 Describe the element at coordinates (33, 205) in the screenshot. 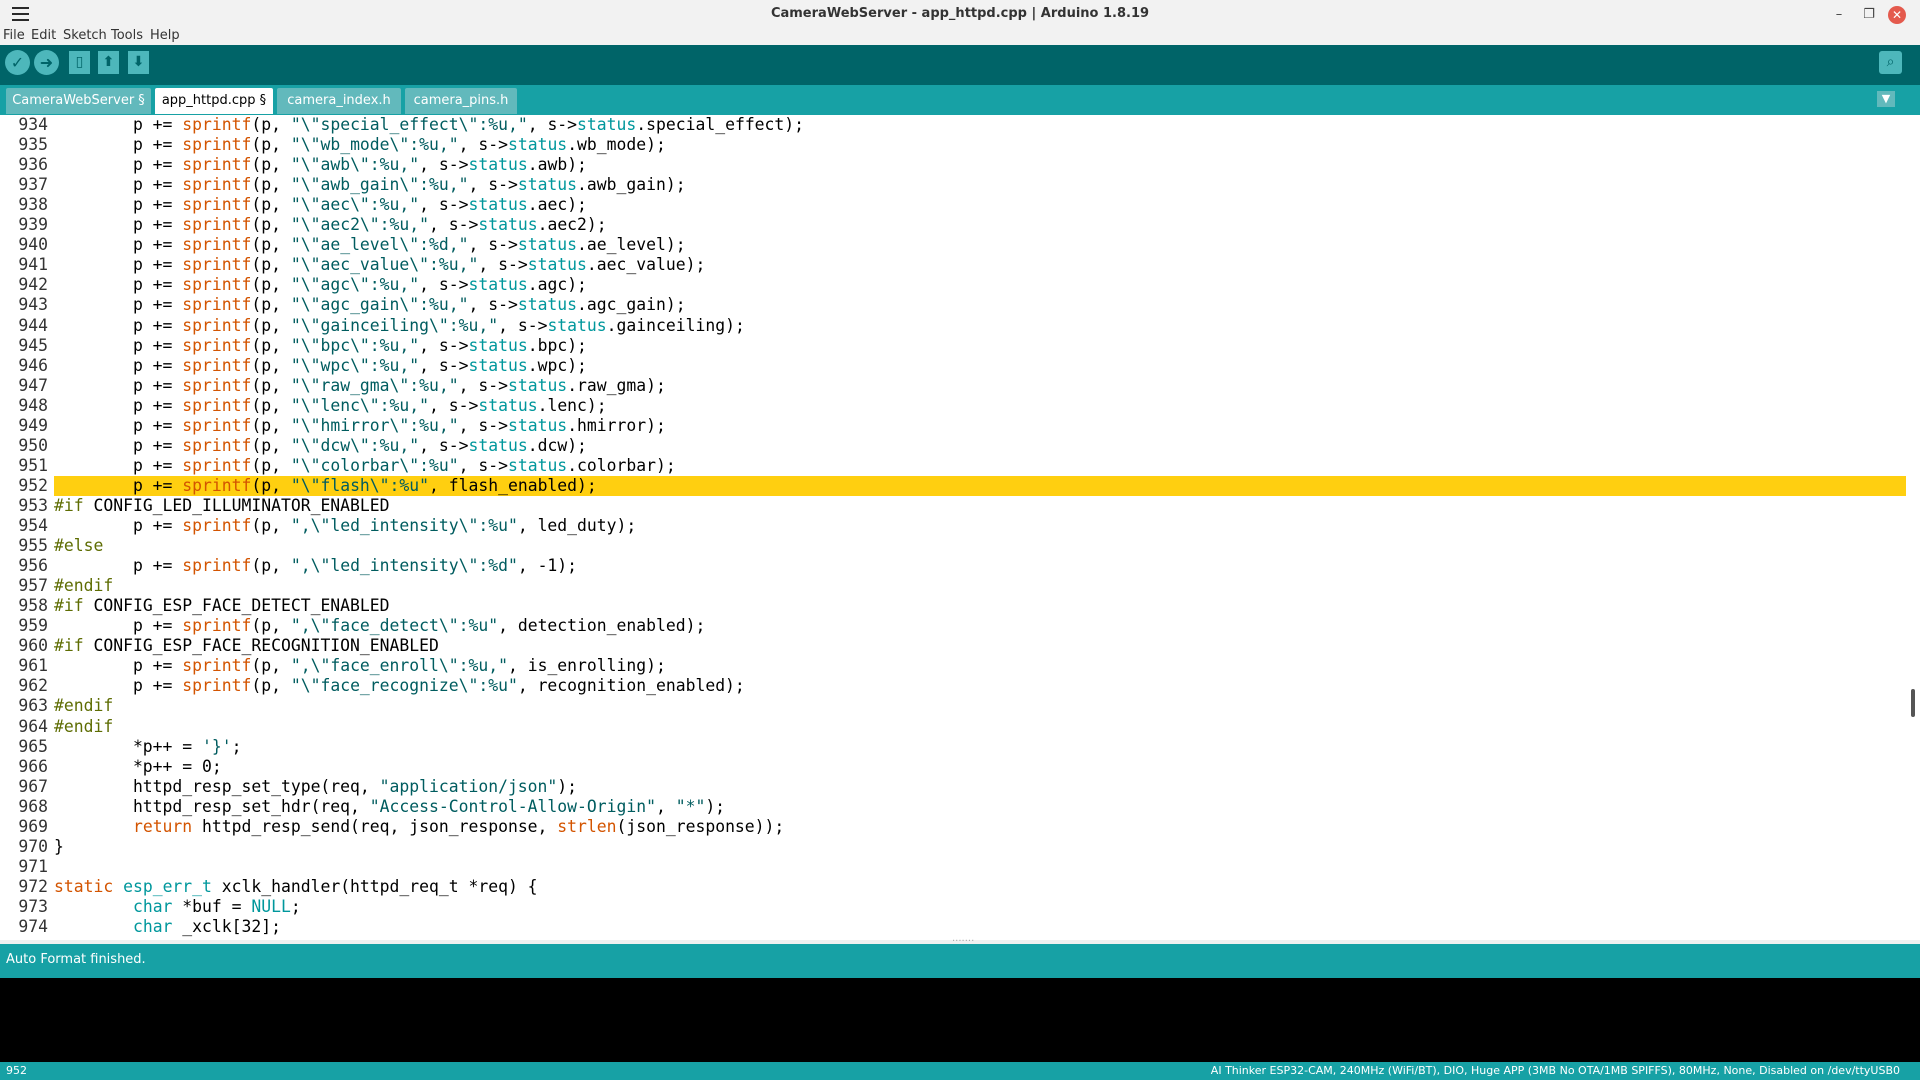

I see `line-number: 938` at that location.